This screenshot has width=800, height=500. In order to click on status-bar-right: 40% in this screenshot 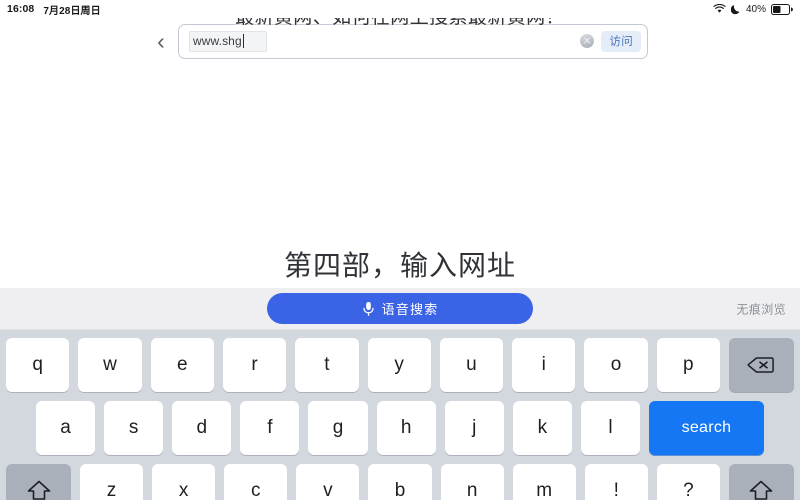, I will do `click(753, 9)`.